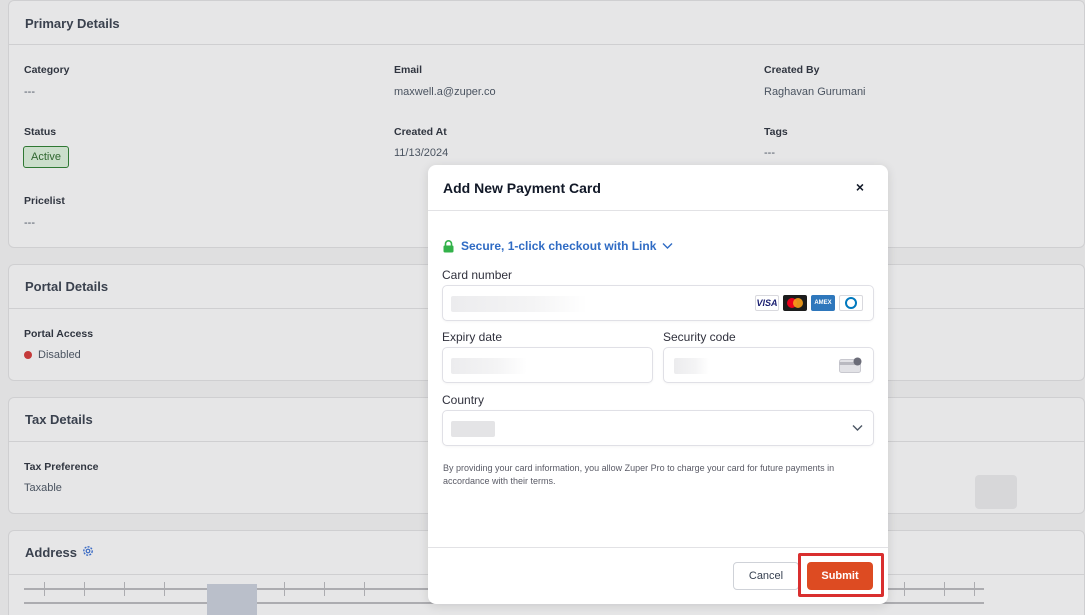  Describe the element at coordinates (766, 576) in the screenshot. I see `cancel-button: Cancel` at that location.